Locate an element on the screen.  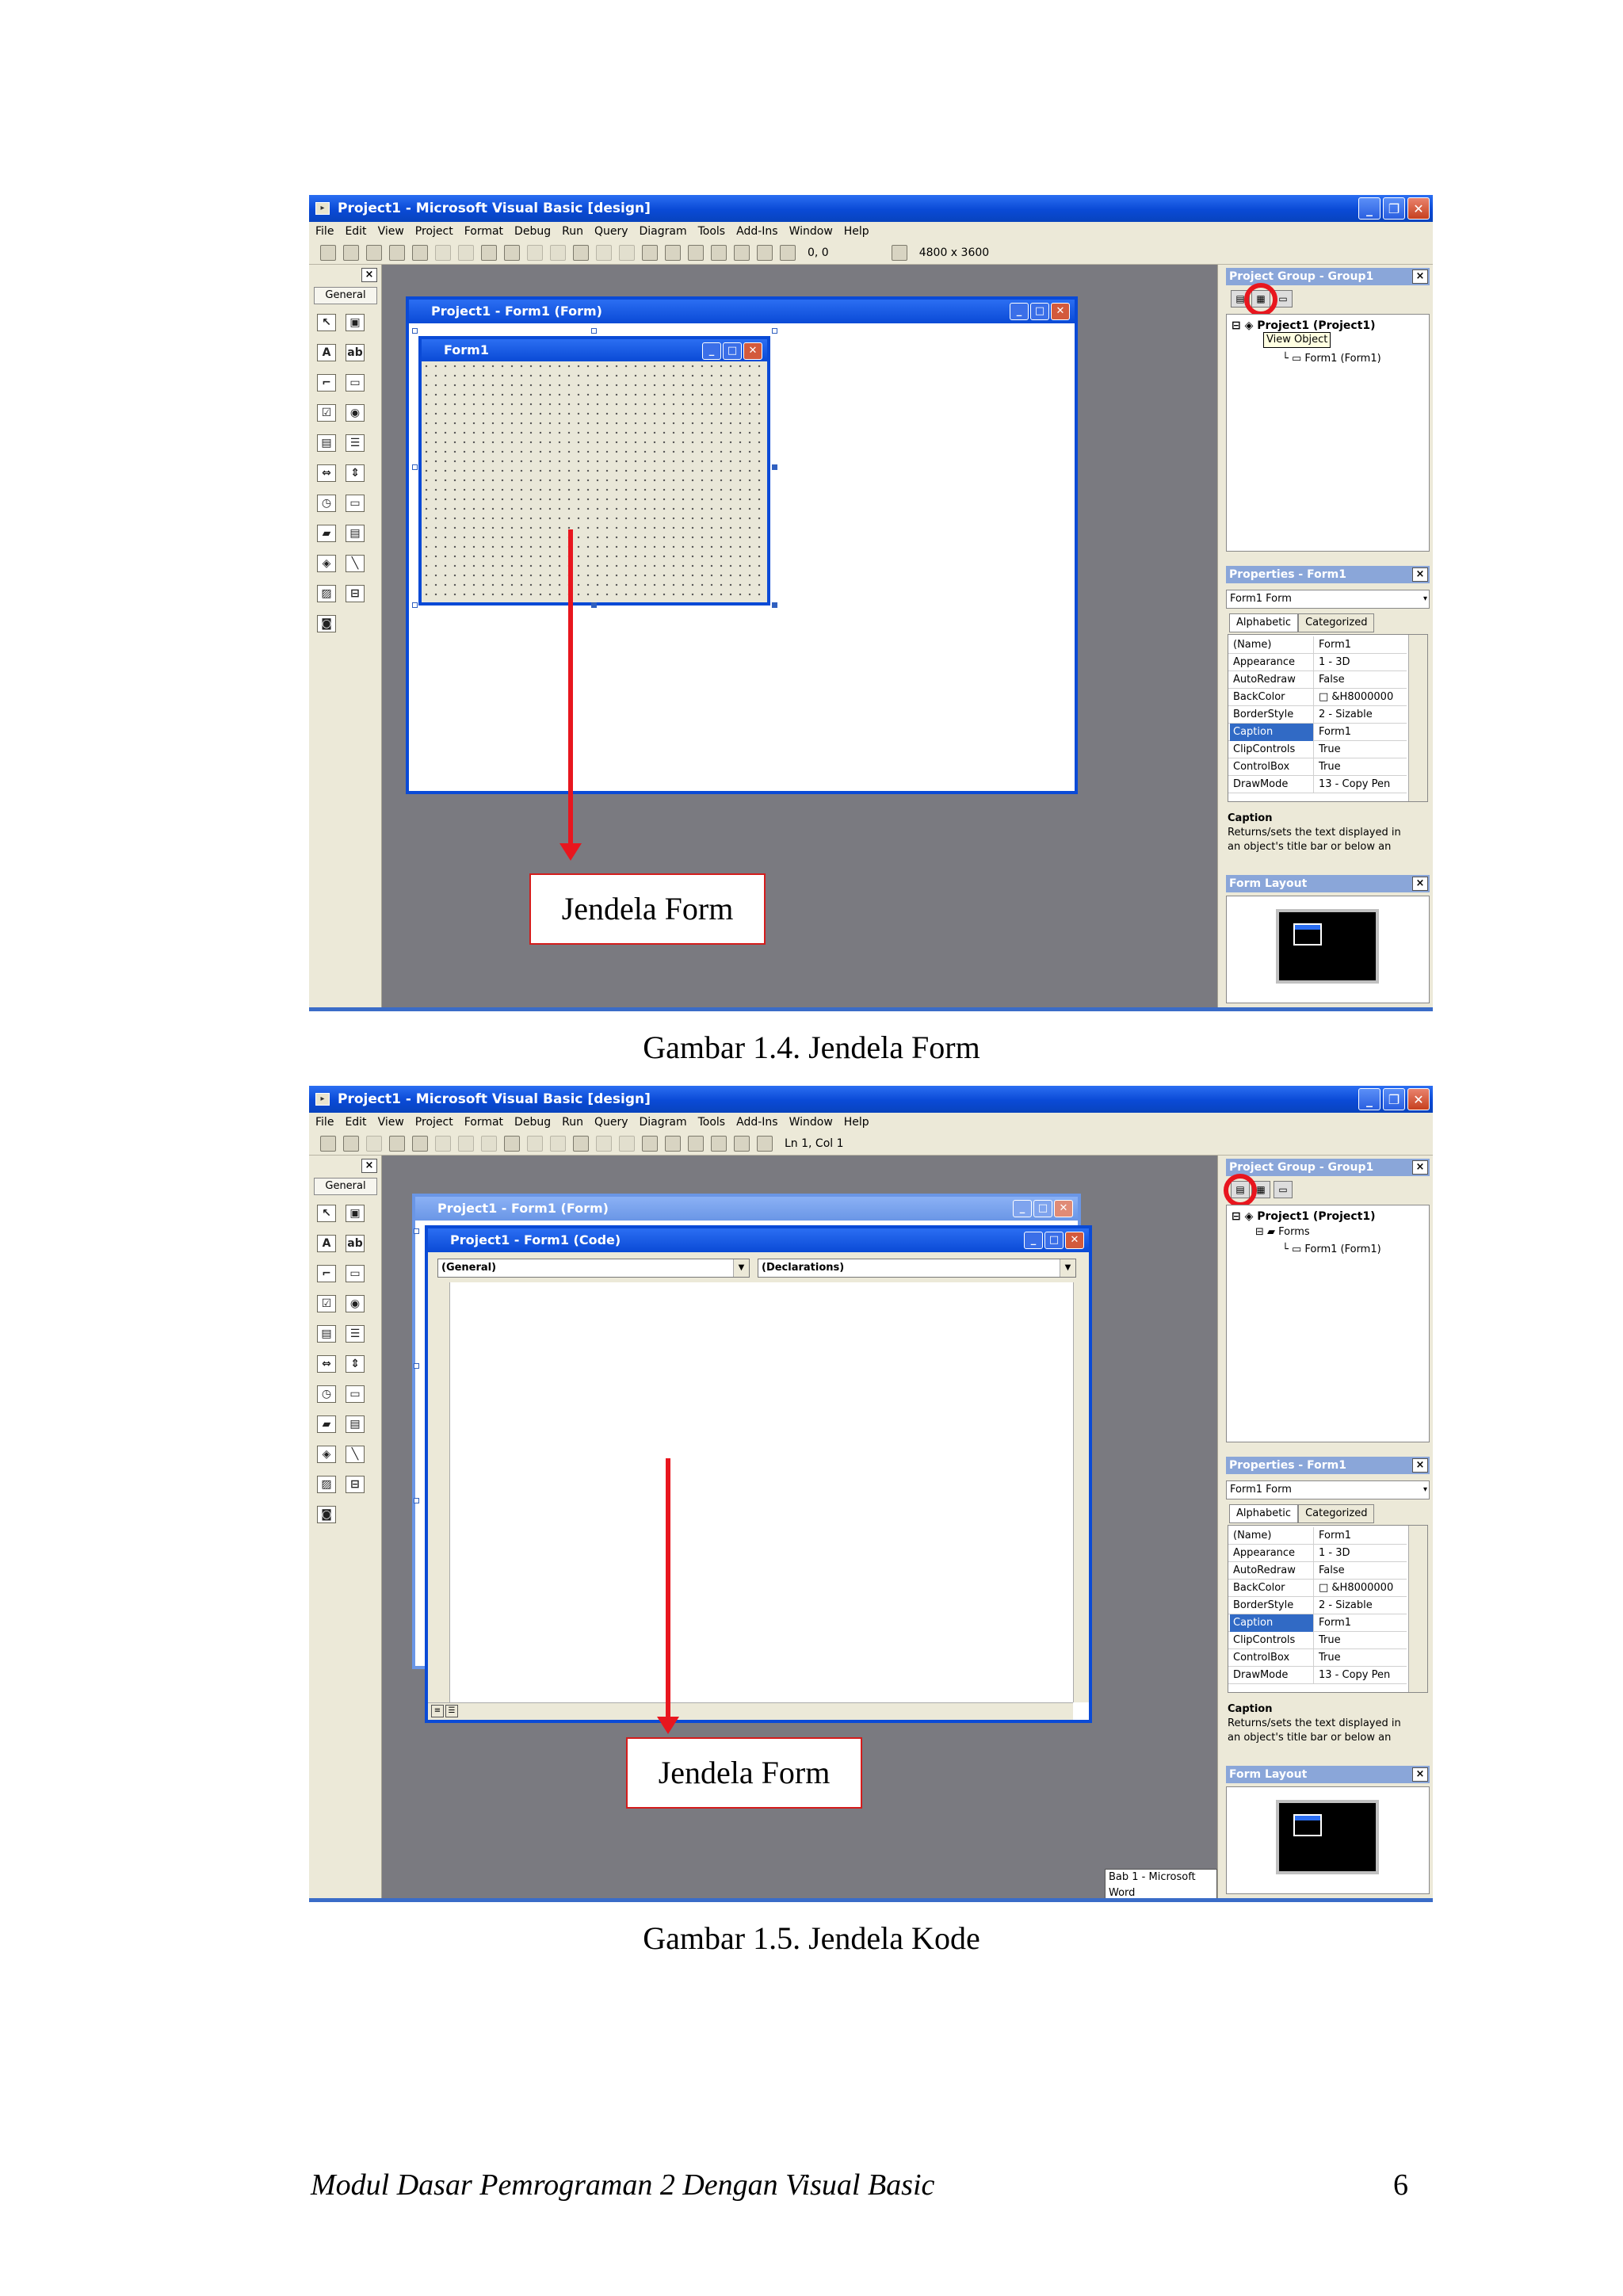
property-row-selected: Caption Form1 is located at coordinates (1317, 732).